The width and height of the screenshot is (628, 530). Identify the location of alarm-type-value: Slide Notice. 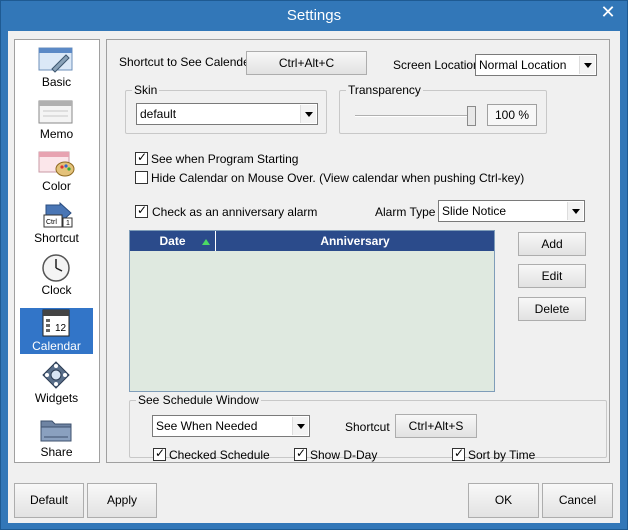
(474, 211).